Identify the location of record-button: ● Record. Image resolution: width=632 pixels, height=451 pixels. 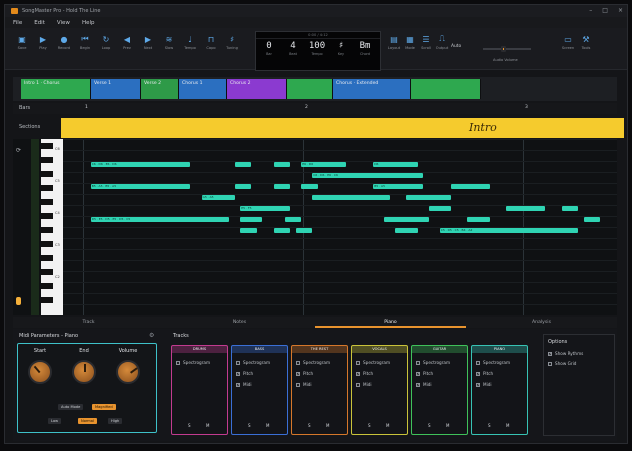
(64, 42).